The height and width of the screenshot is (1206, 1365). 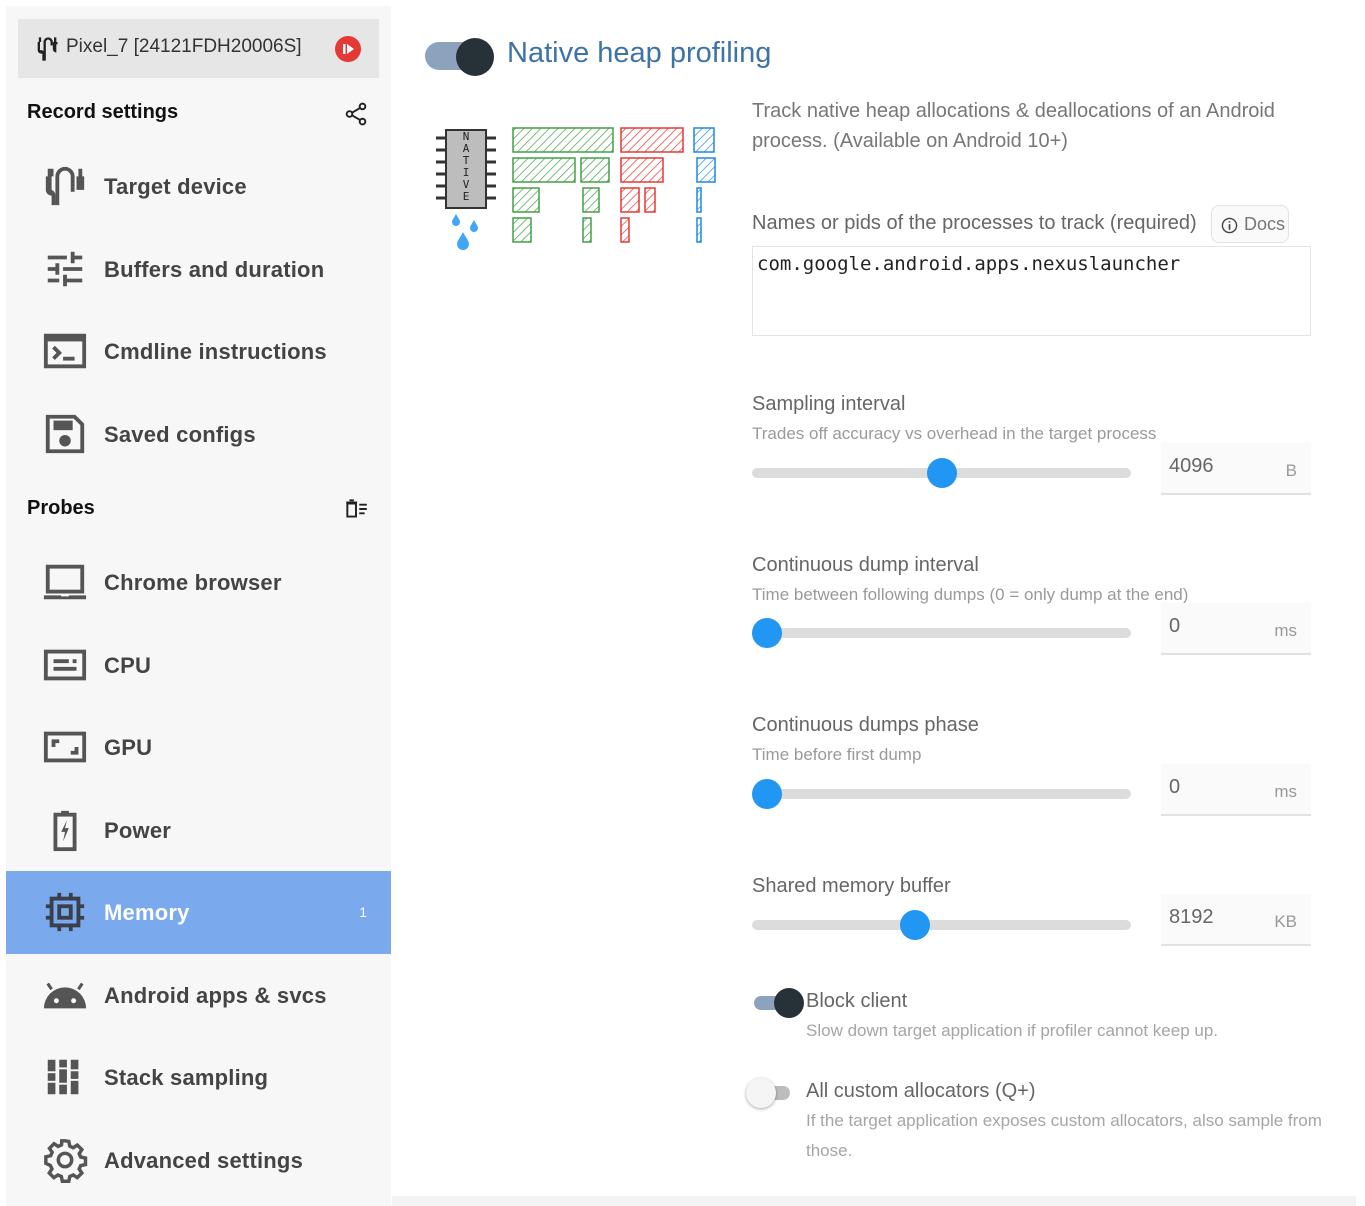 What do you see at coordinates (779, 1002) in the screenshot?
I see `block-client-toggle` at bounding box center [779, 1002].